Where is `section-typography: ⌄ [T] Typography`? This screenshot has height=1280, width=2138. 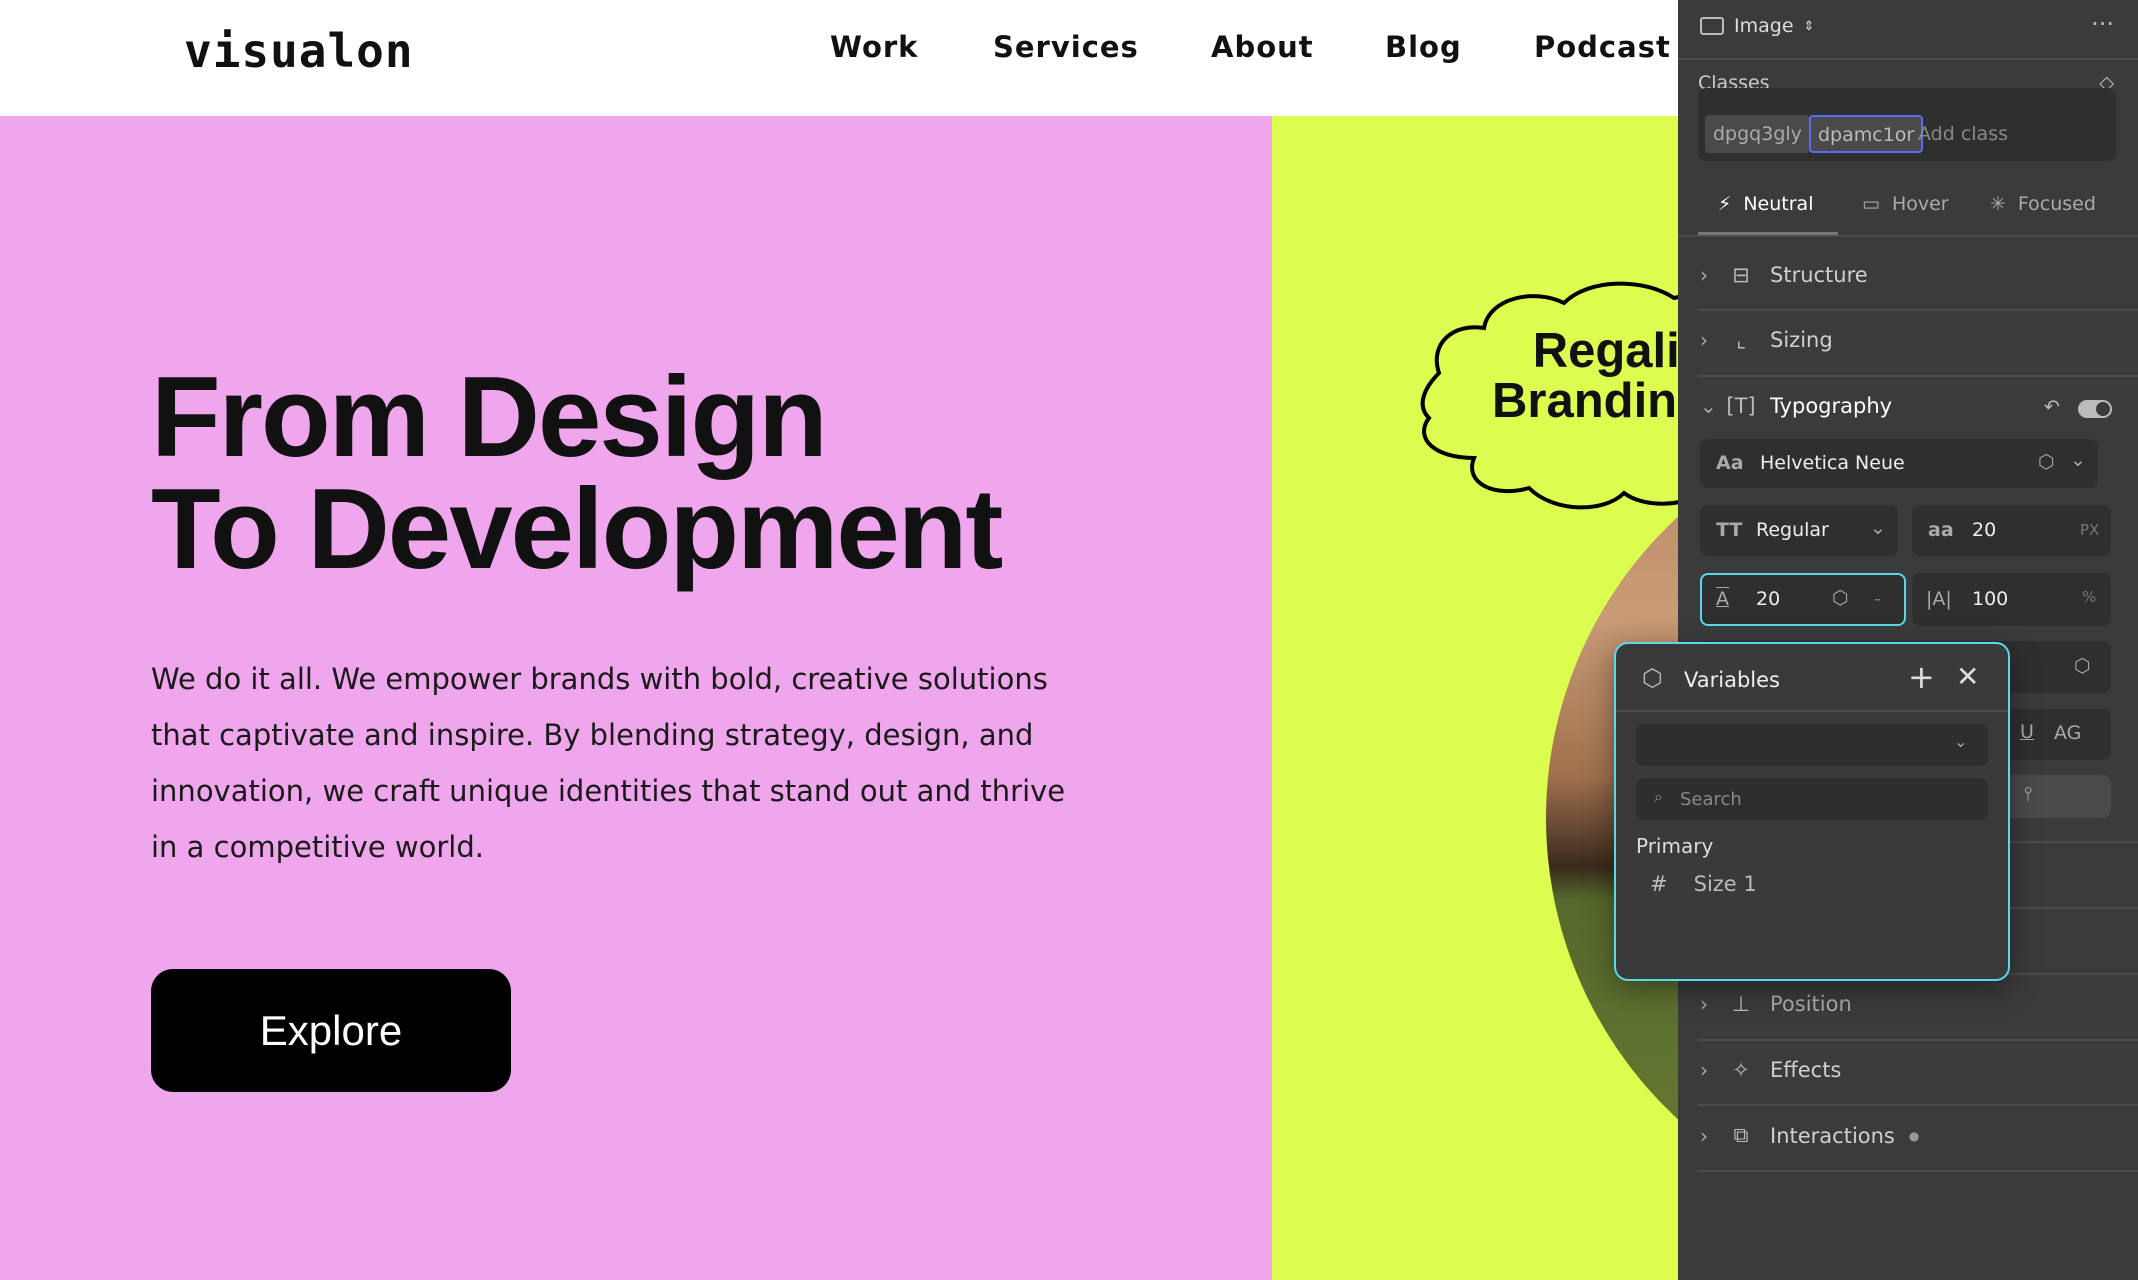
section-typography: ⌄ [T] Typography is located at coordinates (1796, 406).